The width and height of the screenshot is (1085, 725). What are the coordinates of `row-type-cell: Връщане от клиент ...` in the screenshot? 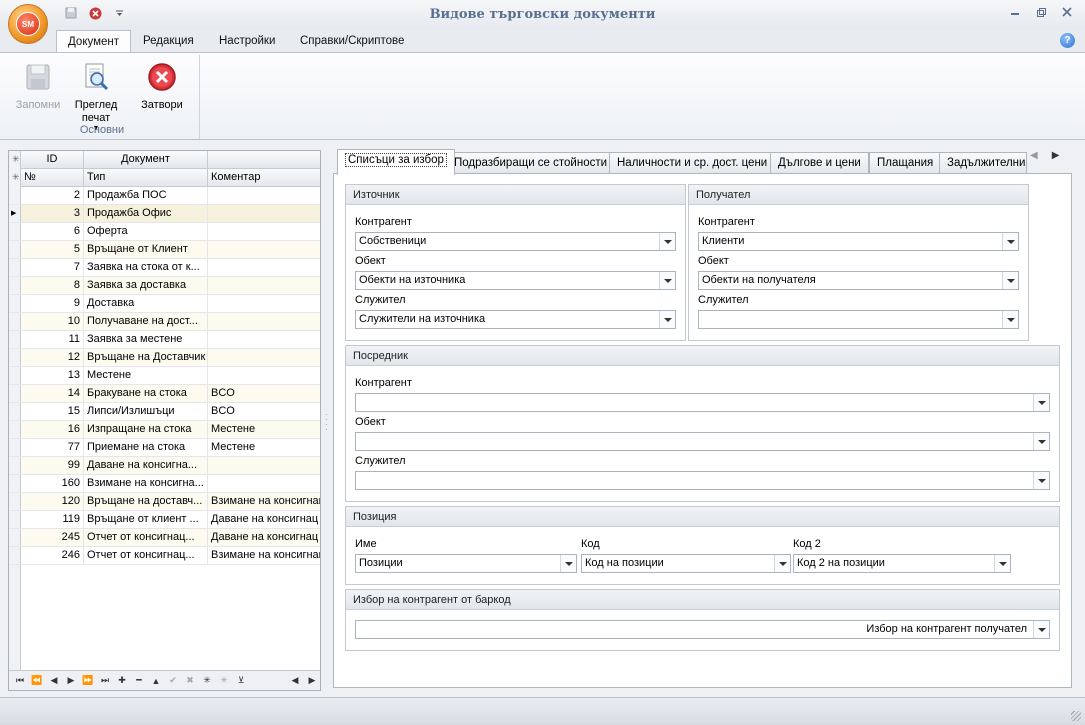 It's located at (146, 519).